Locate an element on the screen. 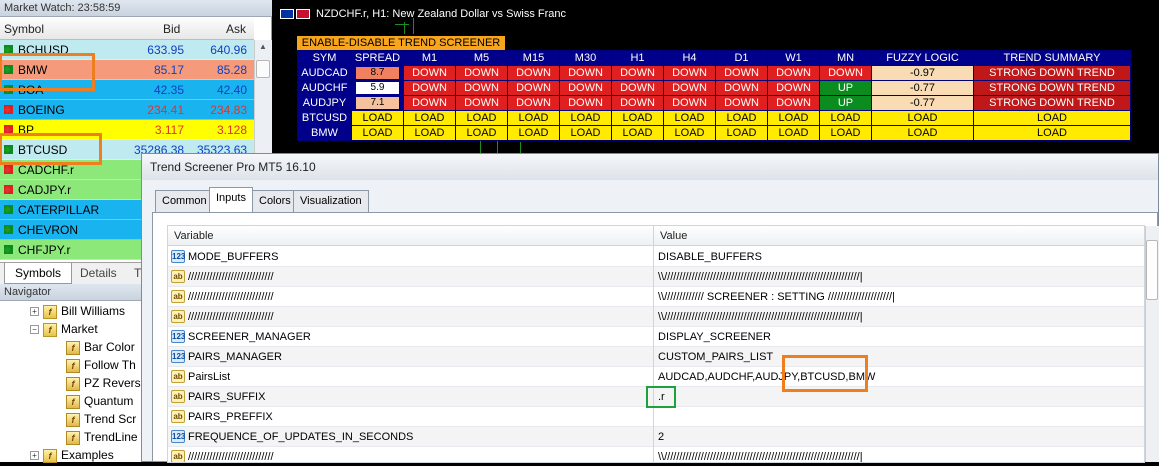  tab-visualization: Visualization is located at coordinates (331, 201).